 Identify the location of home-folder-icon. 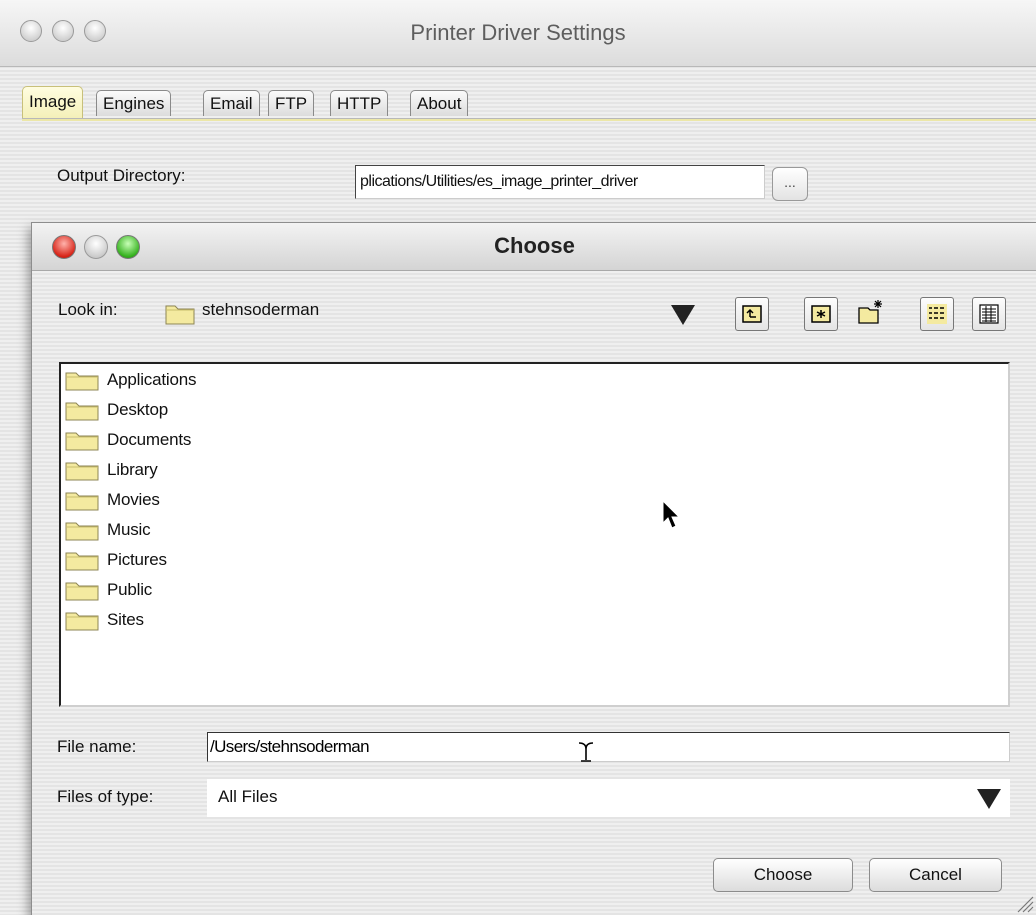
(821, 314).